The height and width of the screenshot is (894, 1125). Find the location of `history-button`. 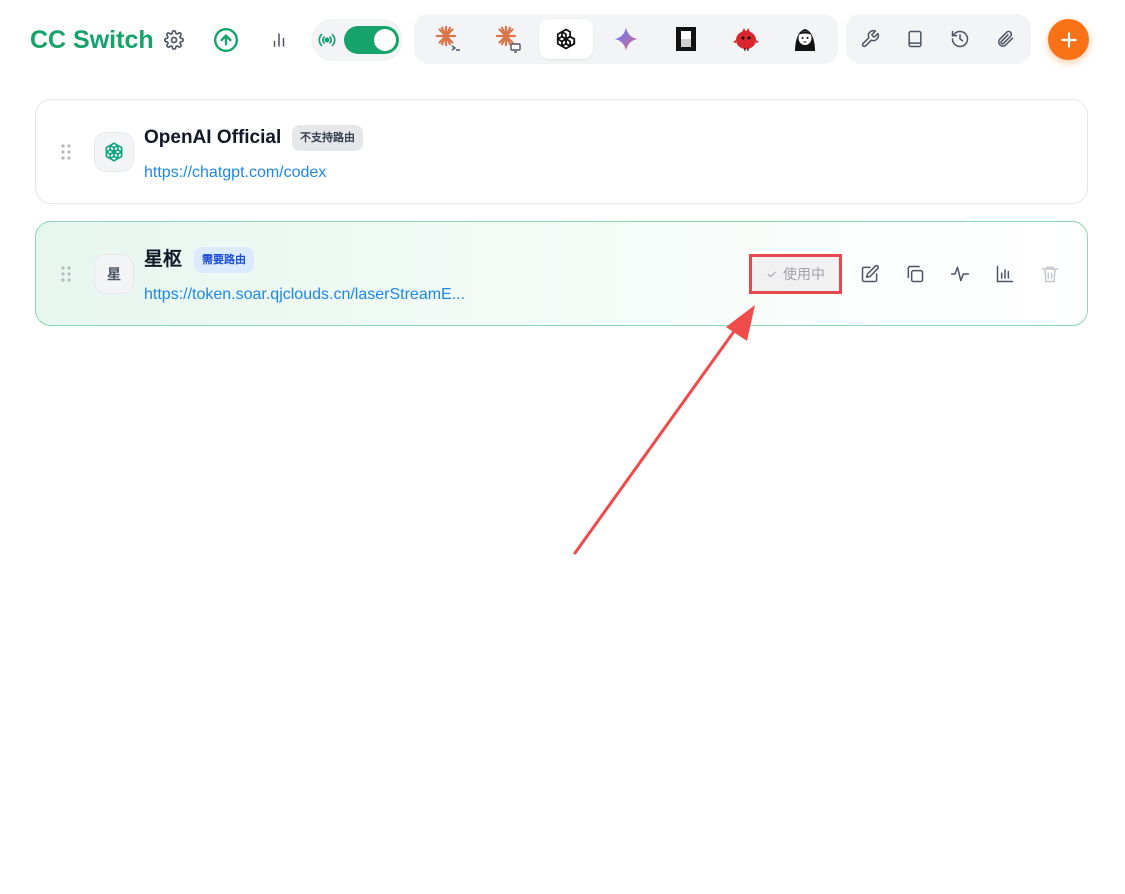

history-button is located at coordinates (960, 39).